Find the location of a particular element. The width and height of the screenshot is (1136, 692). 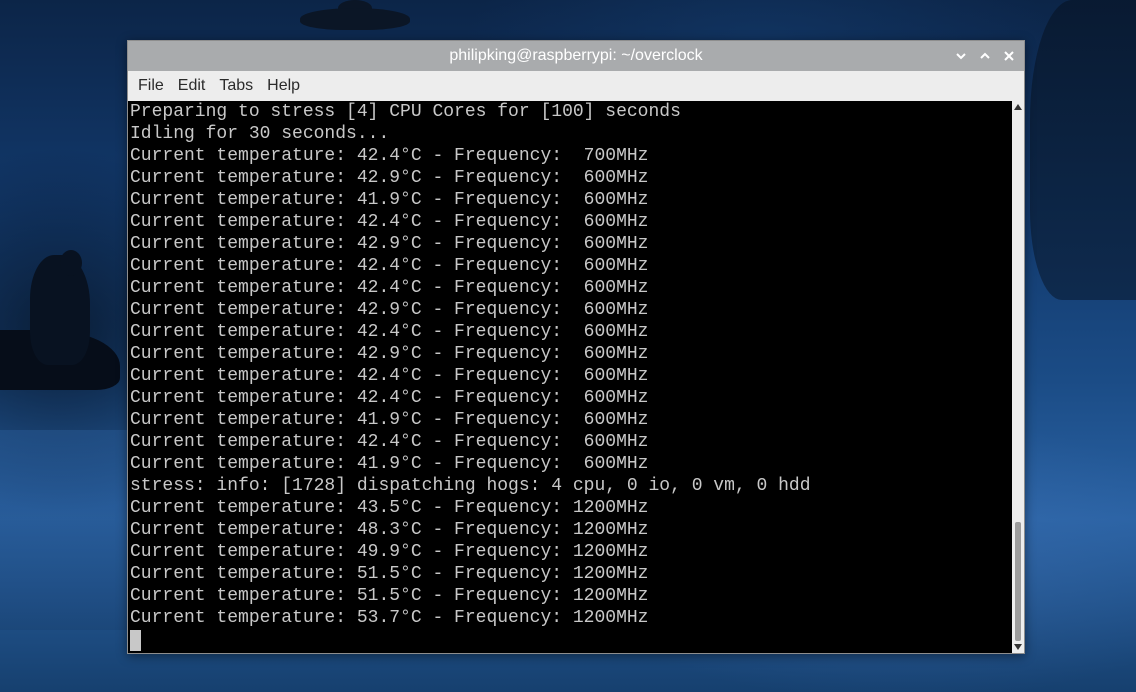

scroll-down-arrow-icon is located at coordinates (1018, 647).